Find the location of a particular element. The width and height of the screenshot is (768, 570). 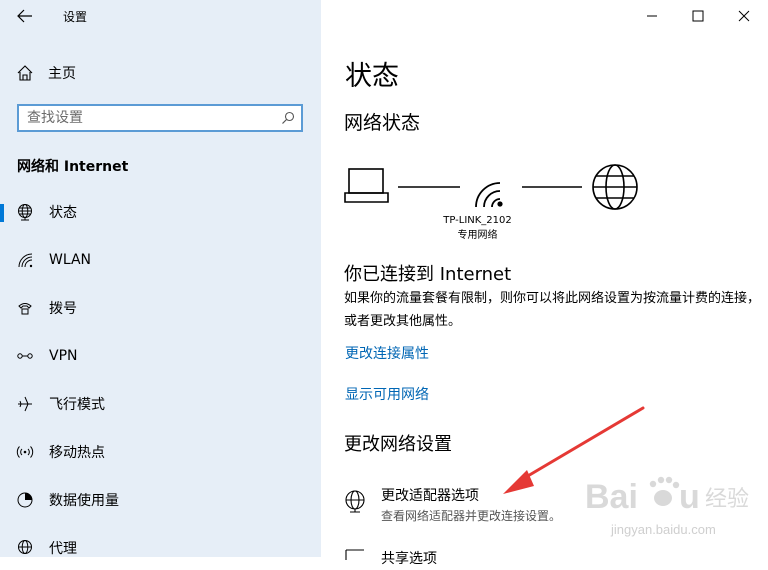

option-description: 查看网络适配器并更改连接设置。 is located at coordinates (471, 516).